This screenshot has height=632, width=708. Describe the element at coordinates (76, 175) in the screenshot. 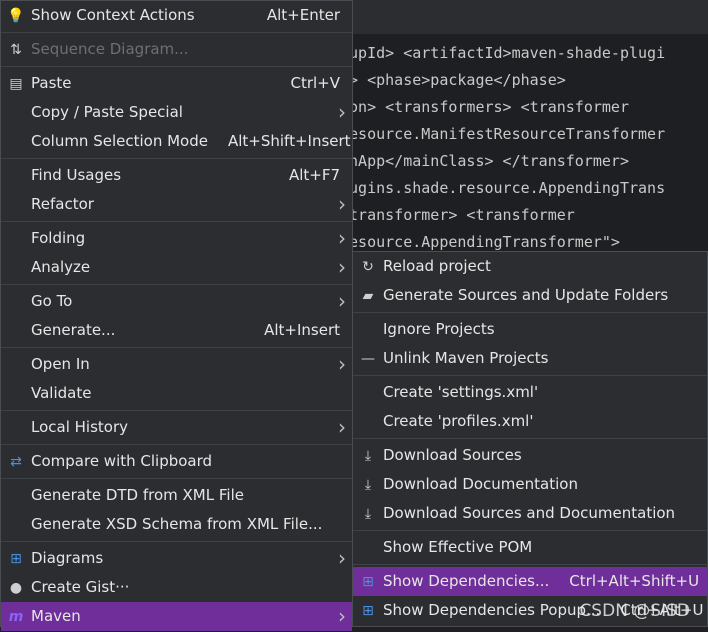

I see `menu-item-label: Find Usages` at that location.